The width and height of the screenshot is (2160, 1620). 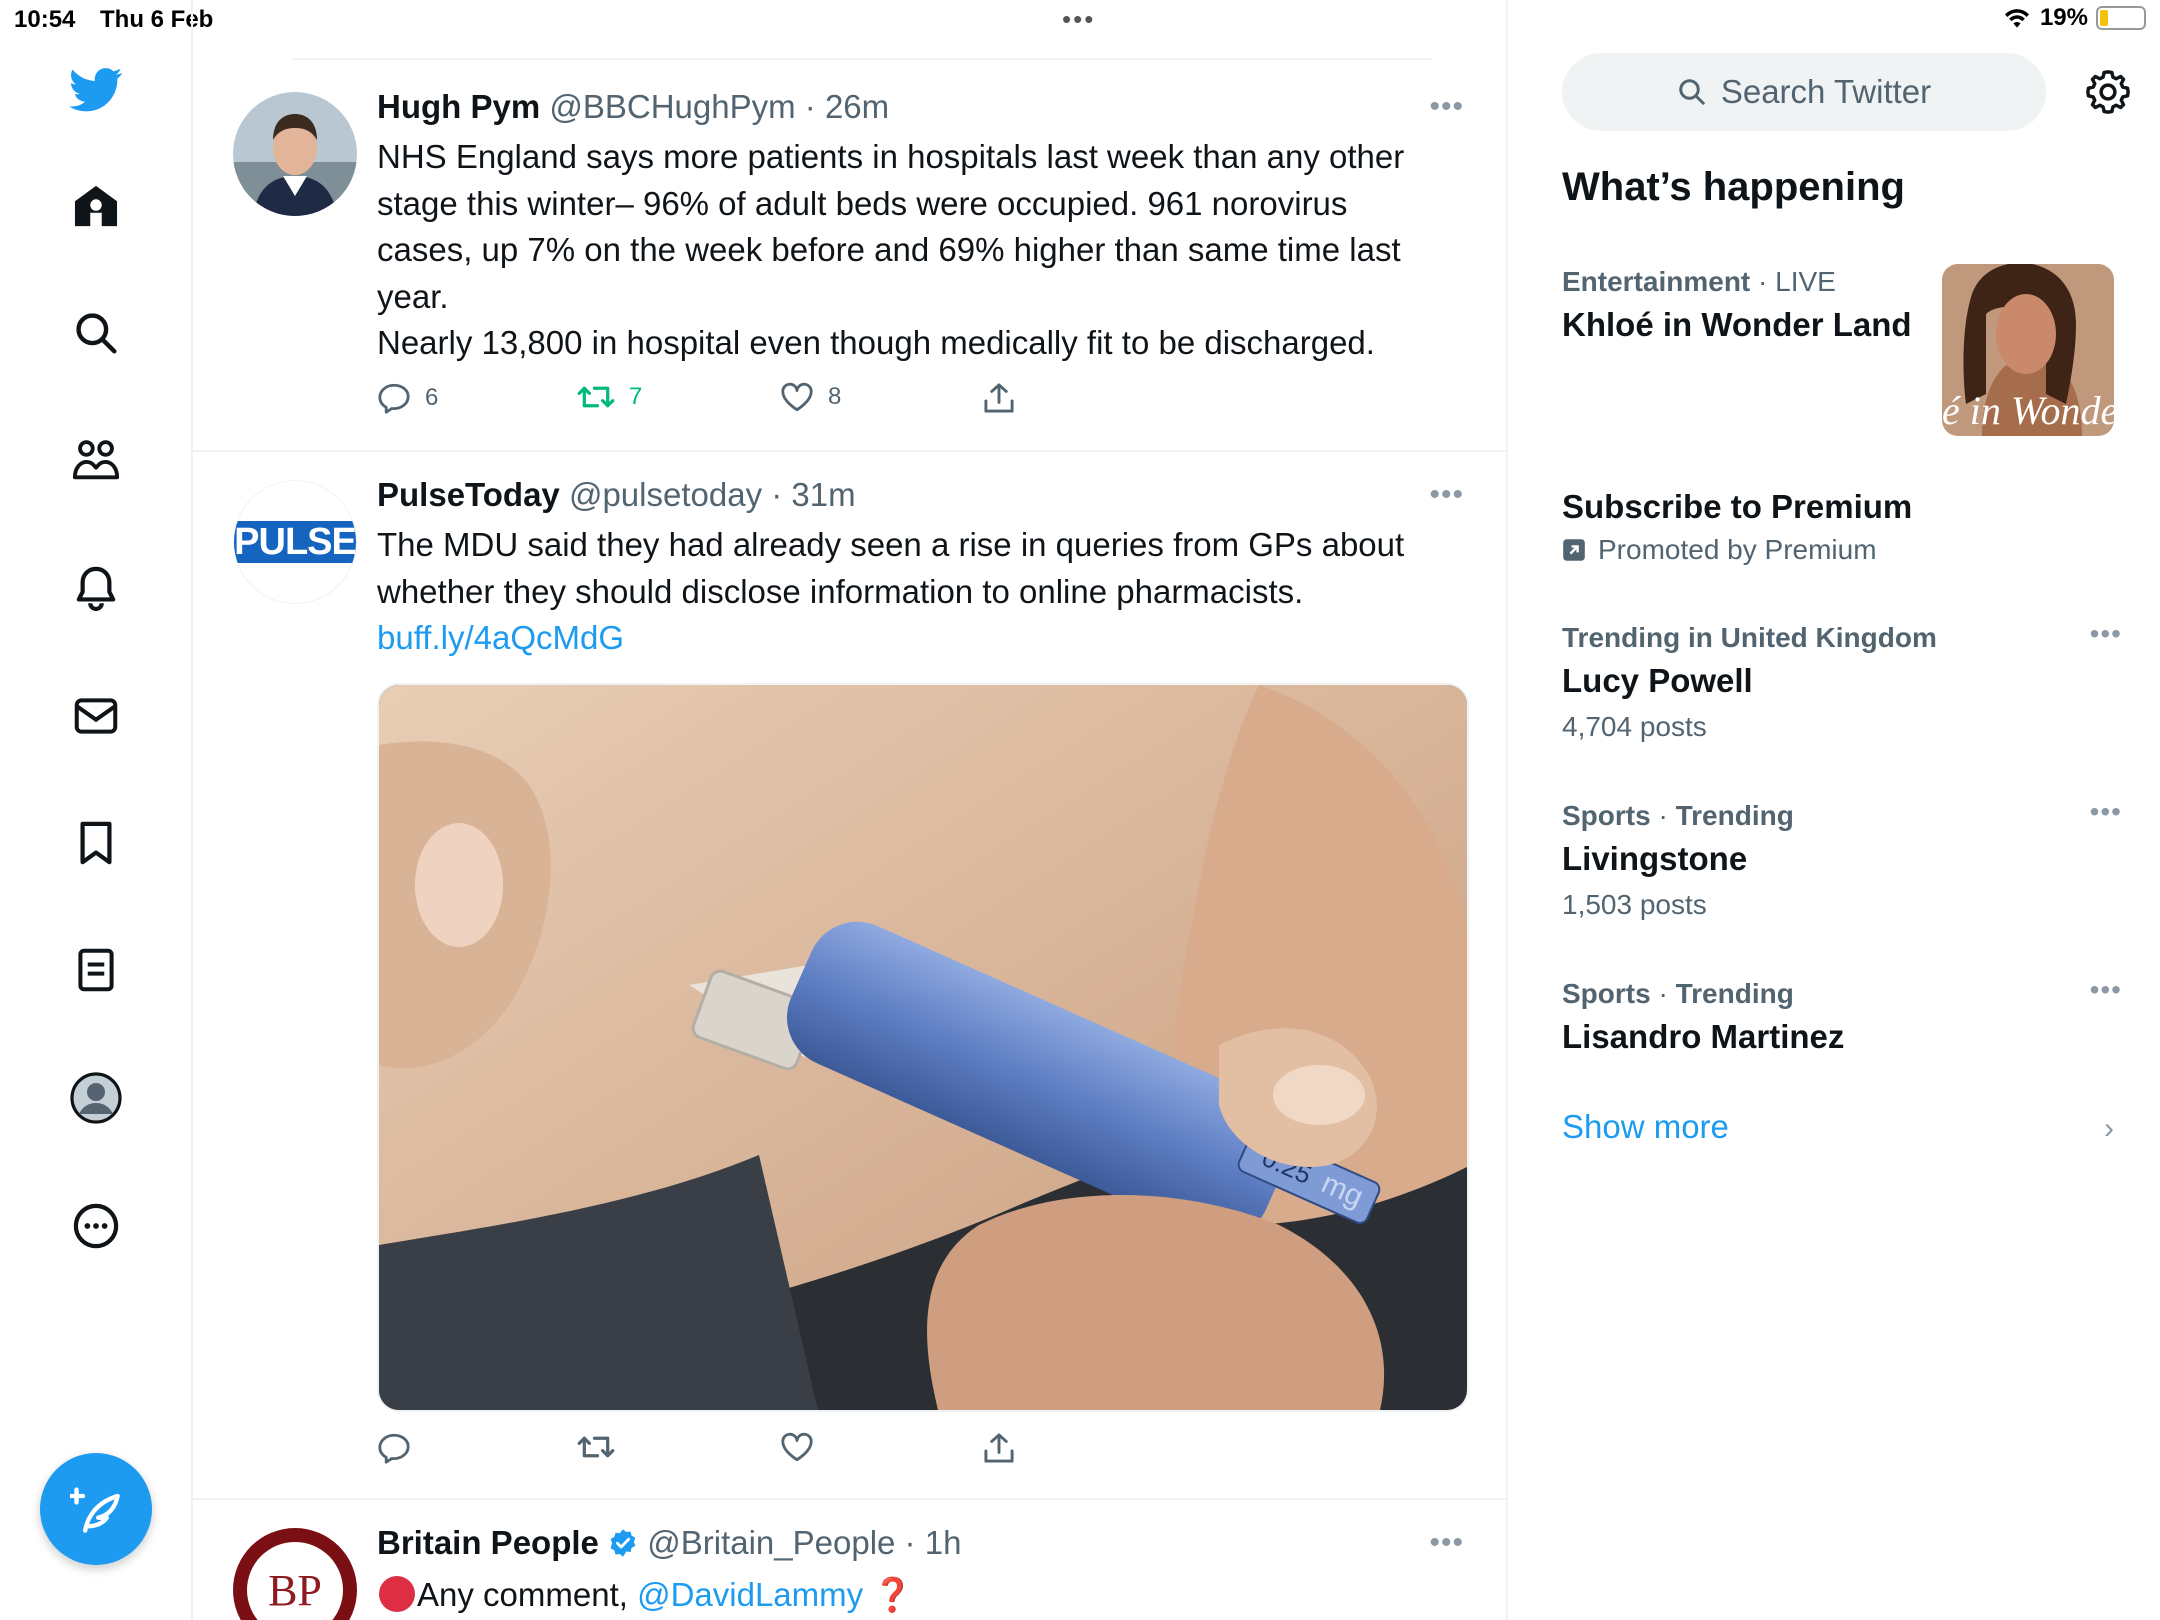 What do you see at coordinates (96, 460) in the screenshot?
I see `communities-icon` at bounding box center [96, 460].